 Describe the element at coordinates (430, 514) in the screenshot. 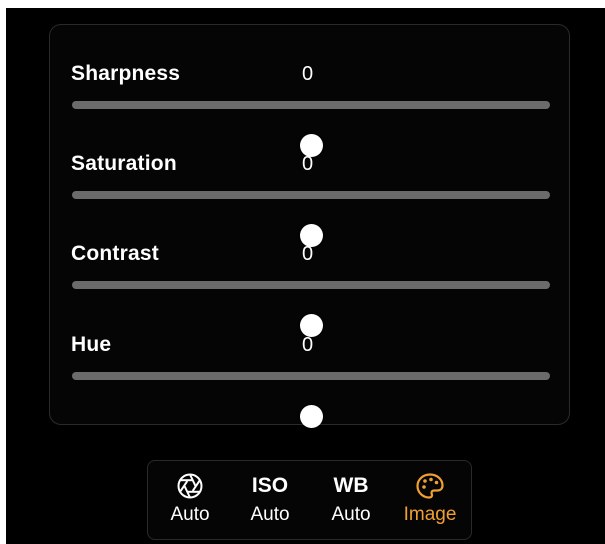

I see `image-mode-label: Image` at that location.